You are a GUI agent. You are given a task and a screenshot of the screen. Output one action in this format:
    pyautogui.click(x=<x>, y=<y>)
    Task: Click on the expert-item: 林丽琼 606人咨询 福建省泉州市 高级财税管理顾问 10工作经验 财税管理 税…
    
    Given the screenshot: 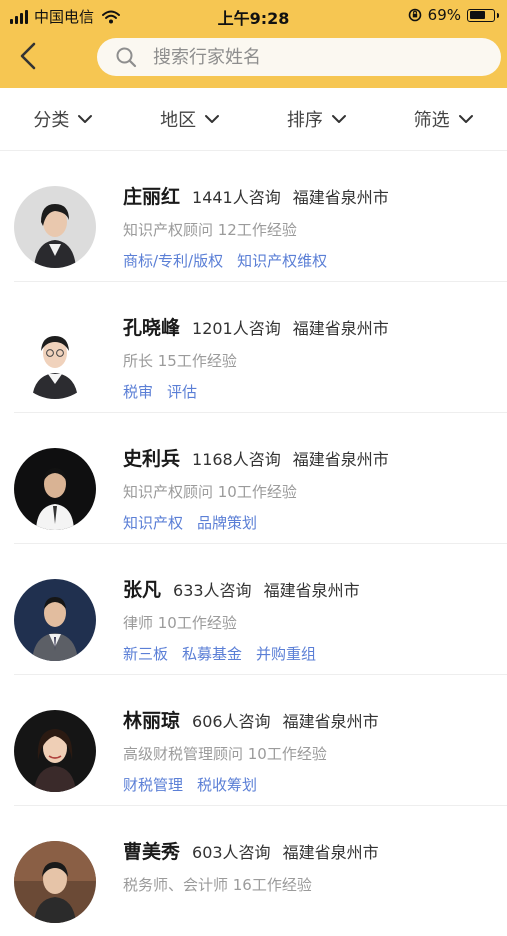 What is the action you would take?
    pyautogui.click(x=260, y=740)
    